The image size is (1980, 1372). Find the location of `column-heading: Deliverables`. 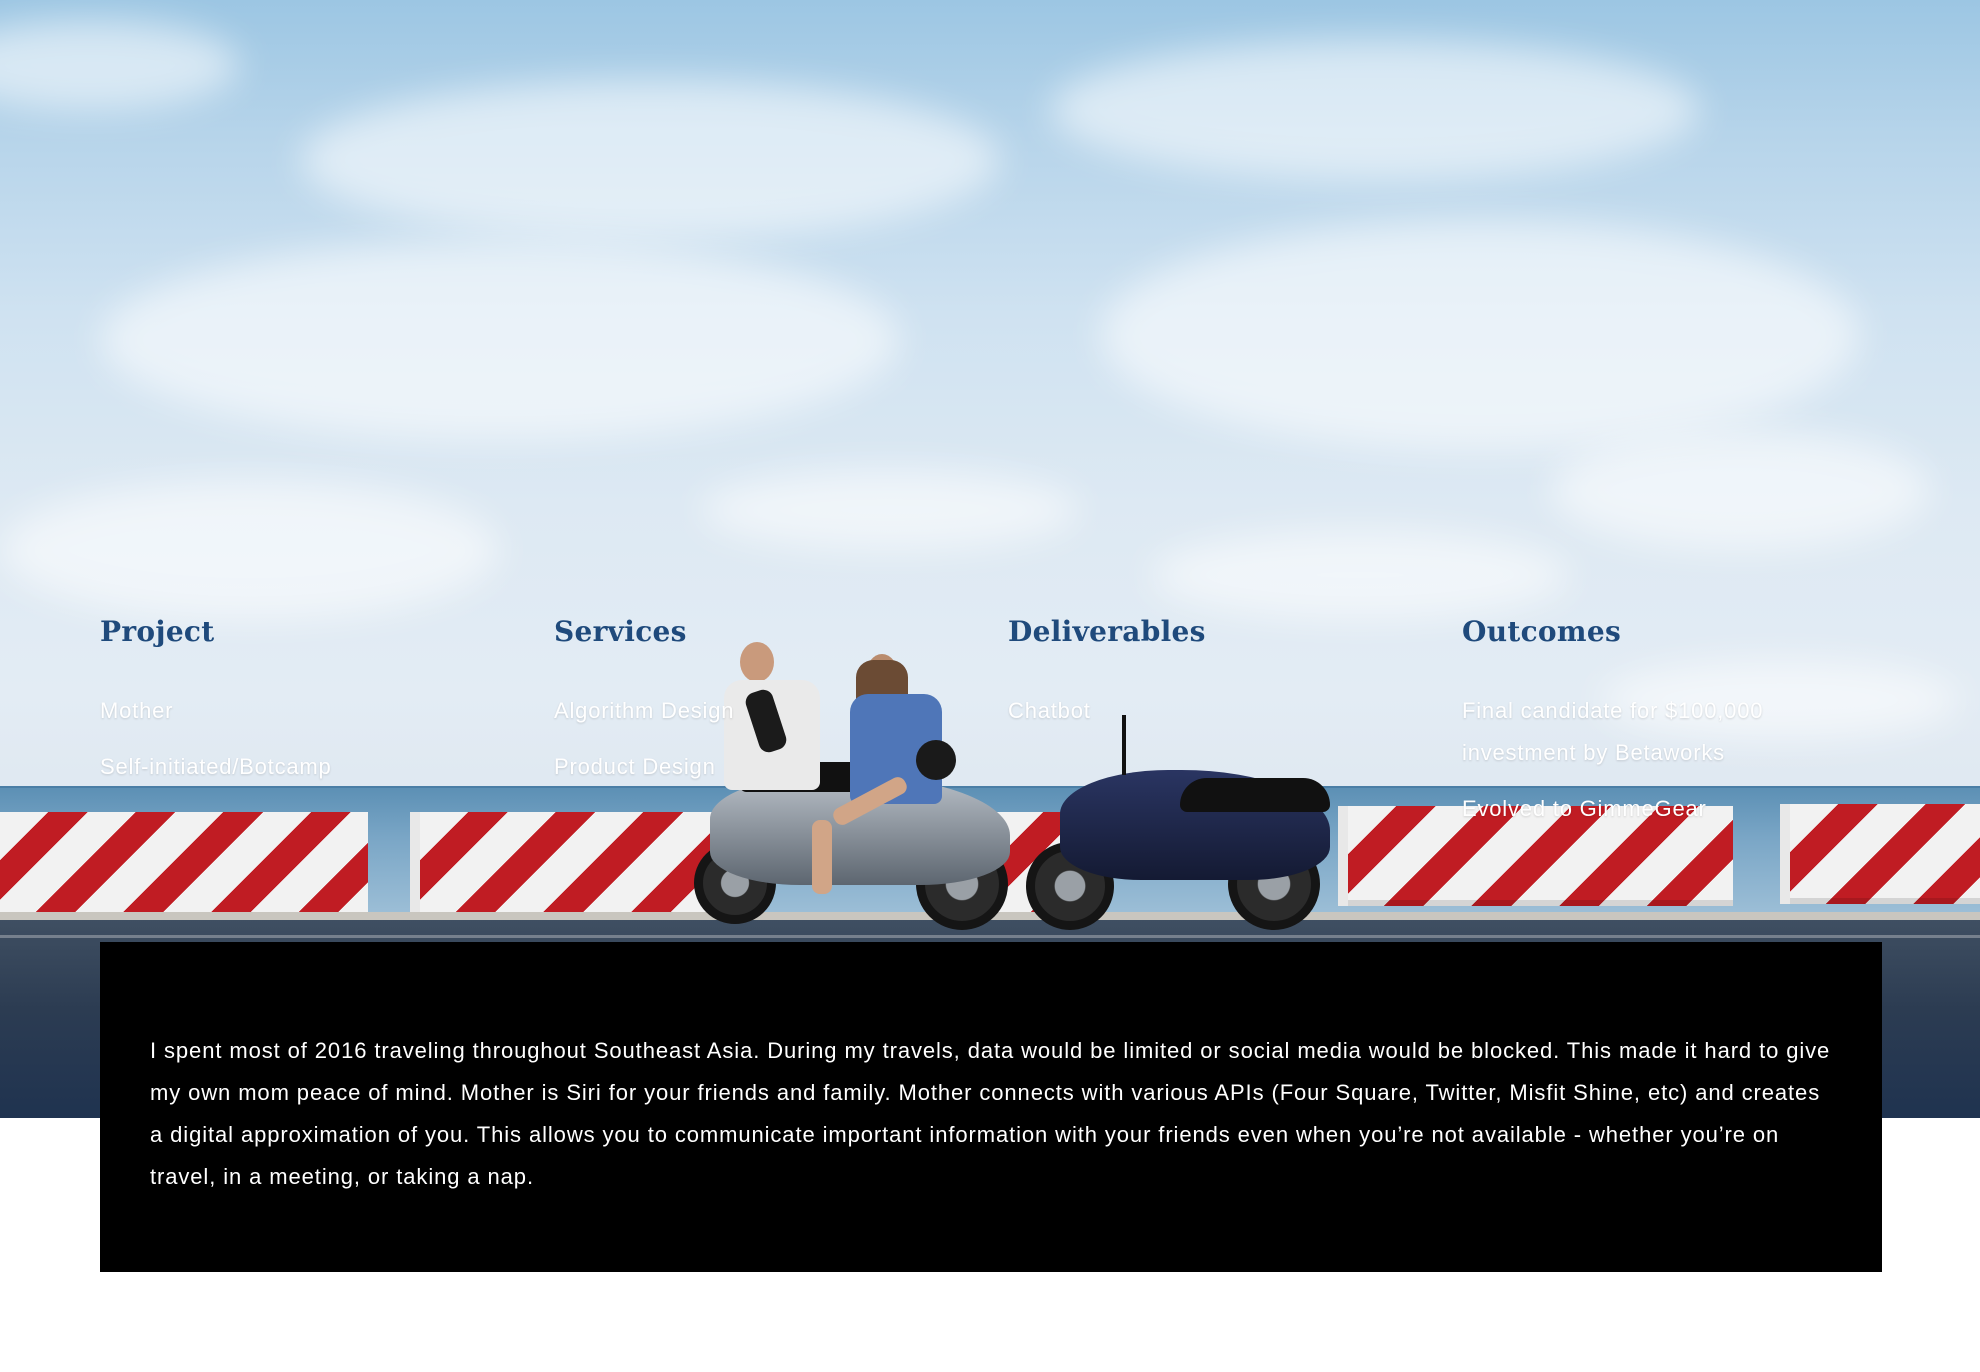

column-heading: Deliverables is located at coordinates (1107, 631).